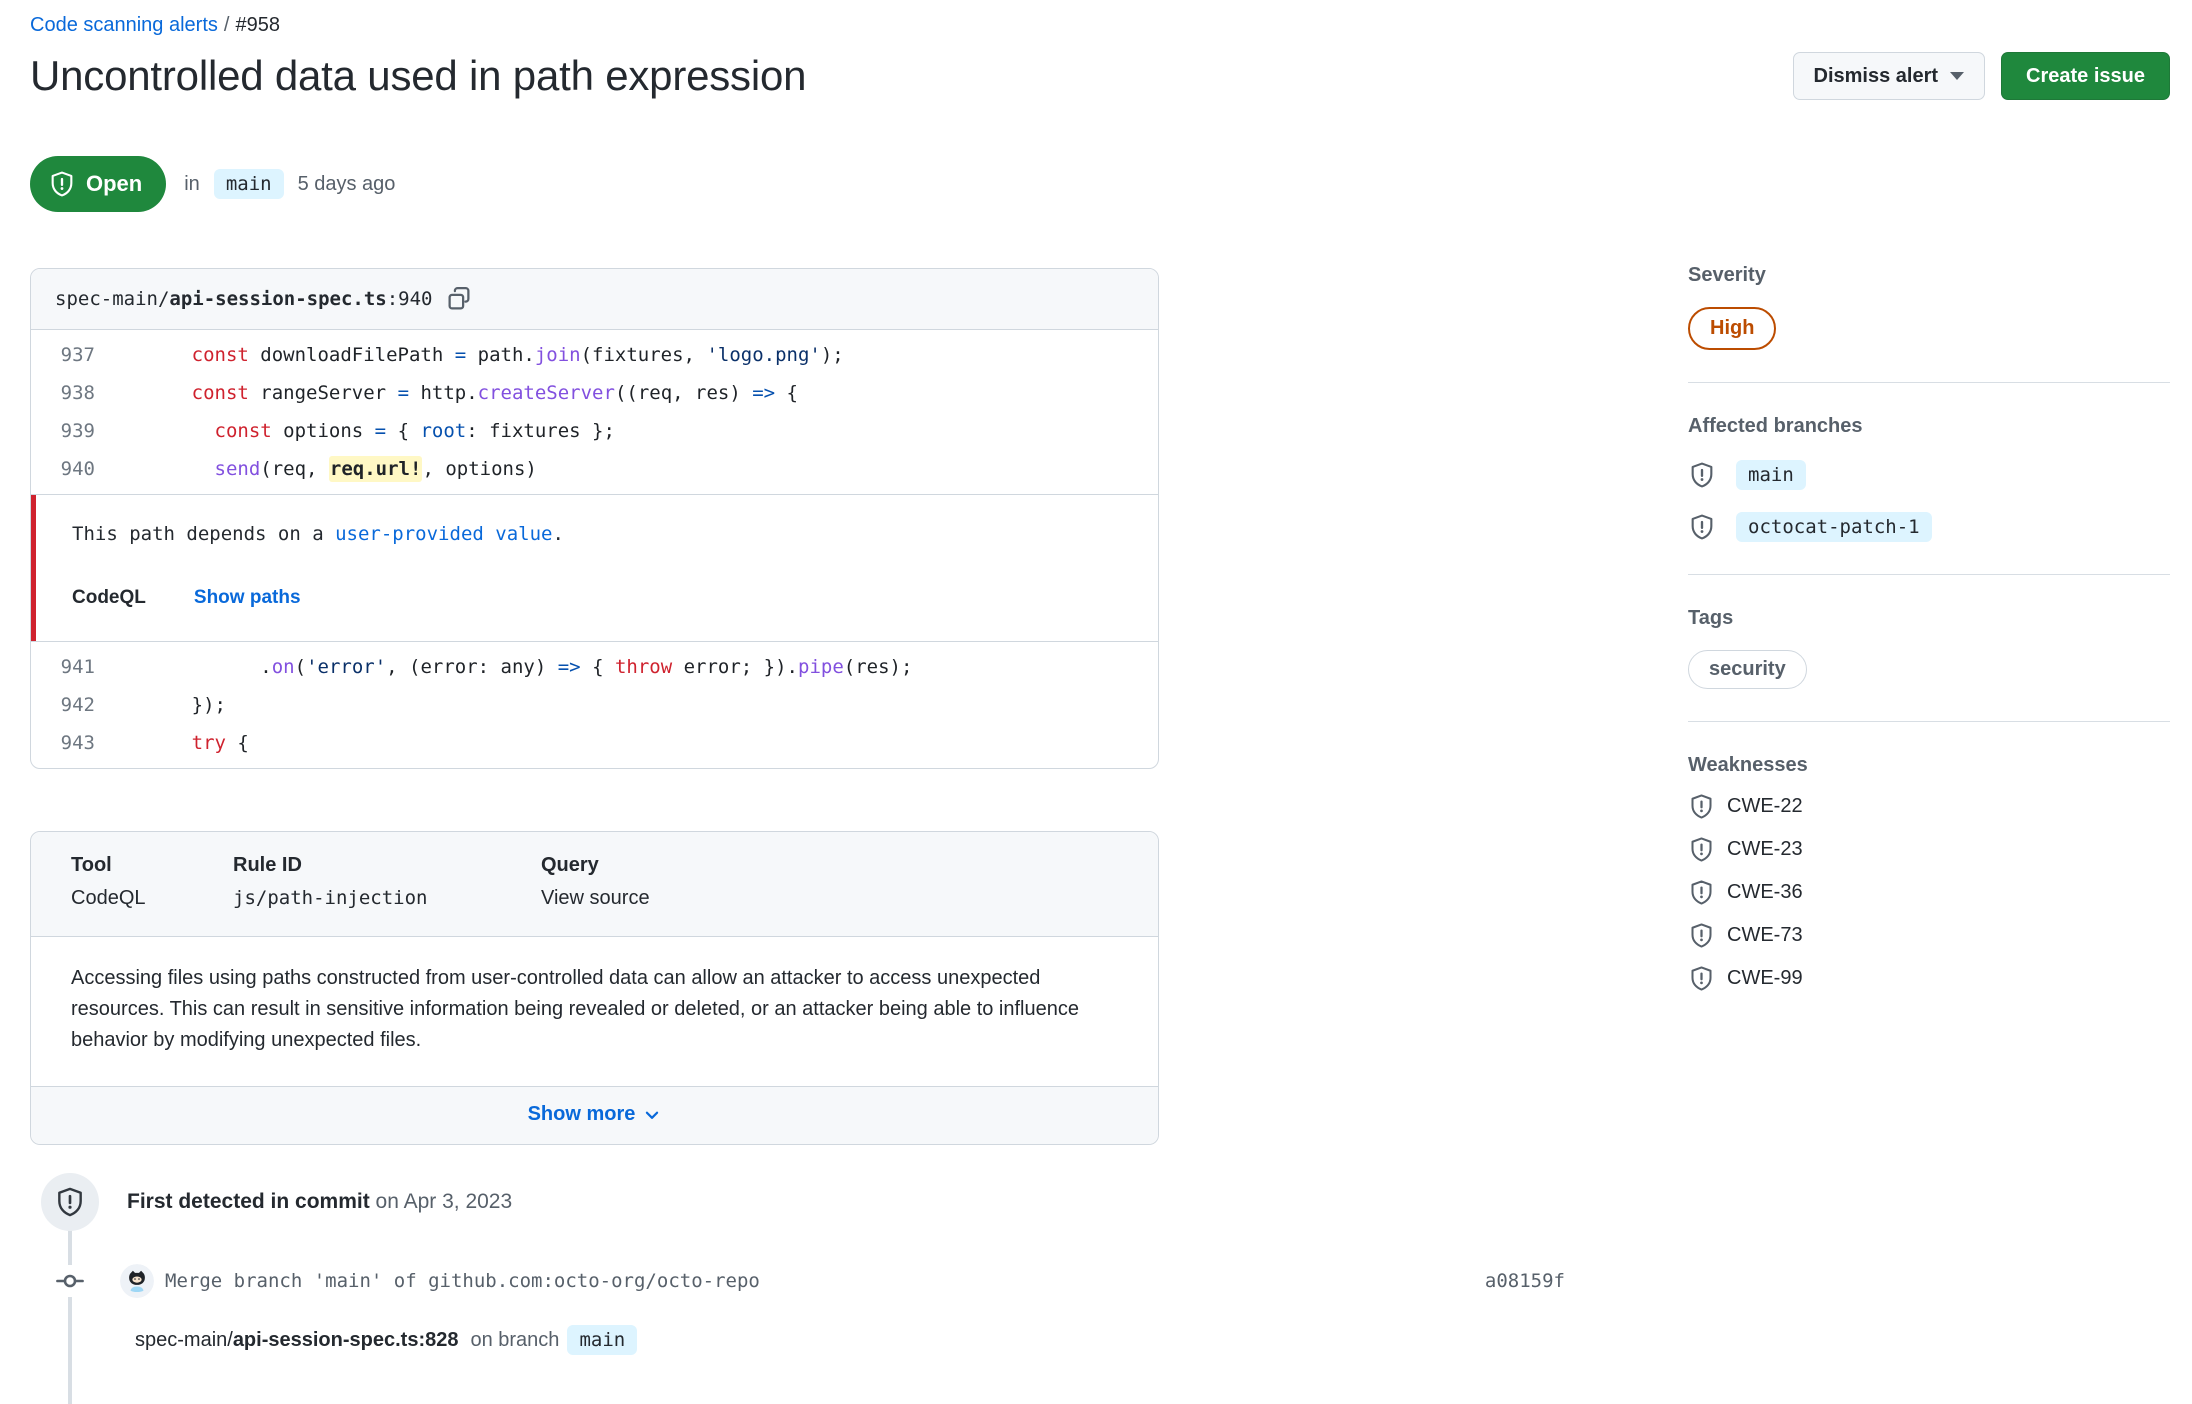 The width and height of the screenshot is (2192, 1404). What do you see at coordinates (1929, 935) in the screenshot?
I see `weakness-row: CWE-73` at bounding box center [1929, 935].